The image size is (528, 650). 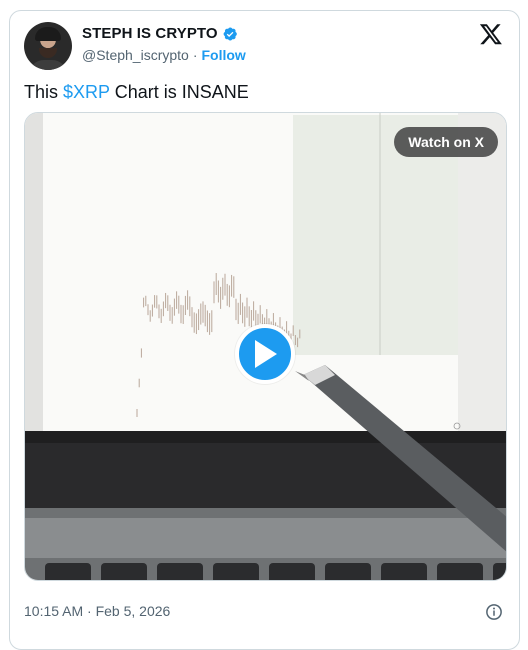 What do you see at coordinates (264, 46) in the screenshot?
I see `tweet-header: STEPH IS CRYPTO @Steph_iscrypto · Follow` at bounding box center [264, 46].